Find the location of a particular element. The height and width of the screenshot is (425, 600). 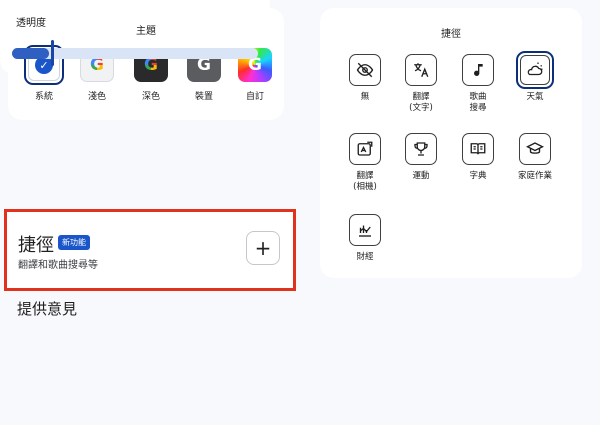

add-shortcut-button: + is located at coordinates (263, 248).